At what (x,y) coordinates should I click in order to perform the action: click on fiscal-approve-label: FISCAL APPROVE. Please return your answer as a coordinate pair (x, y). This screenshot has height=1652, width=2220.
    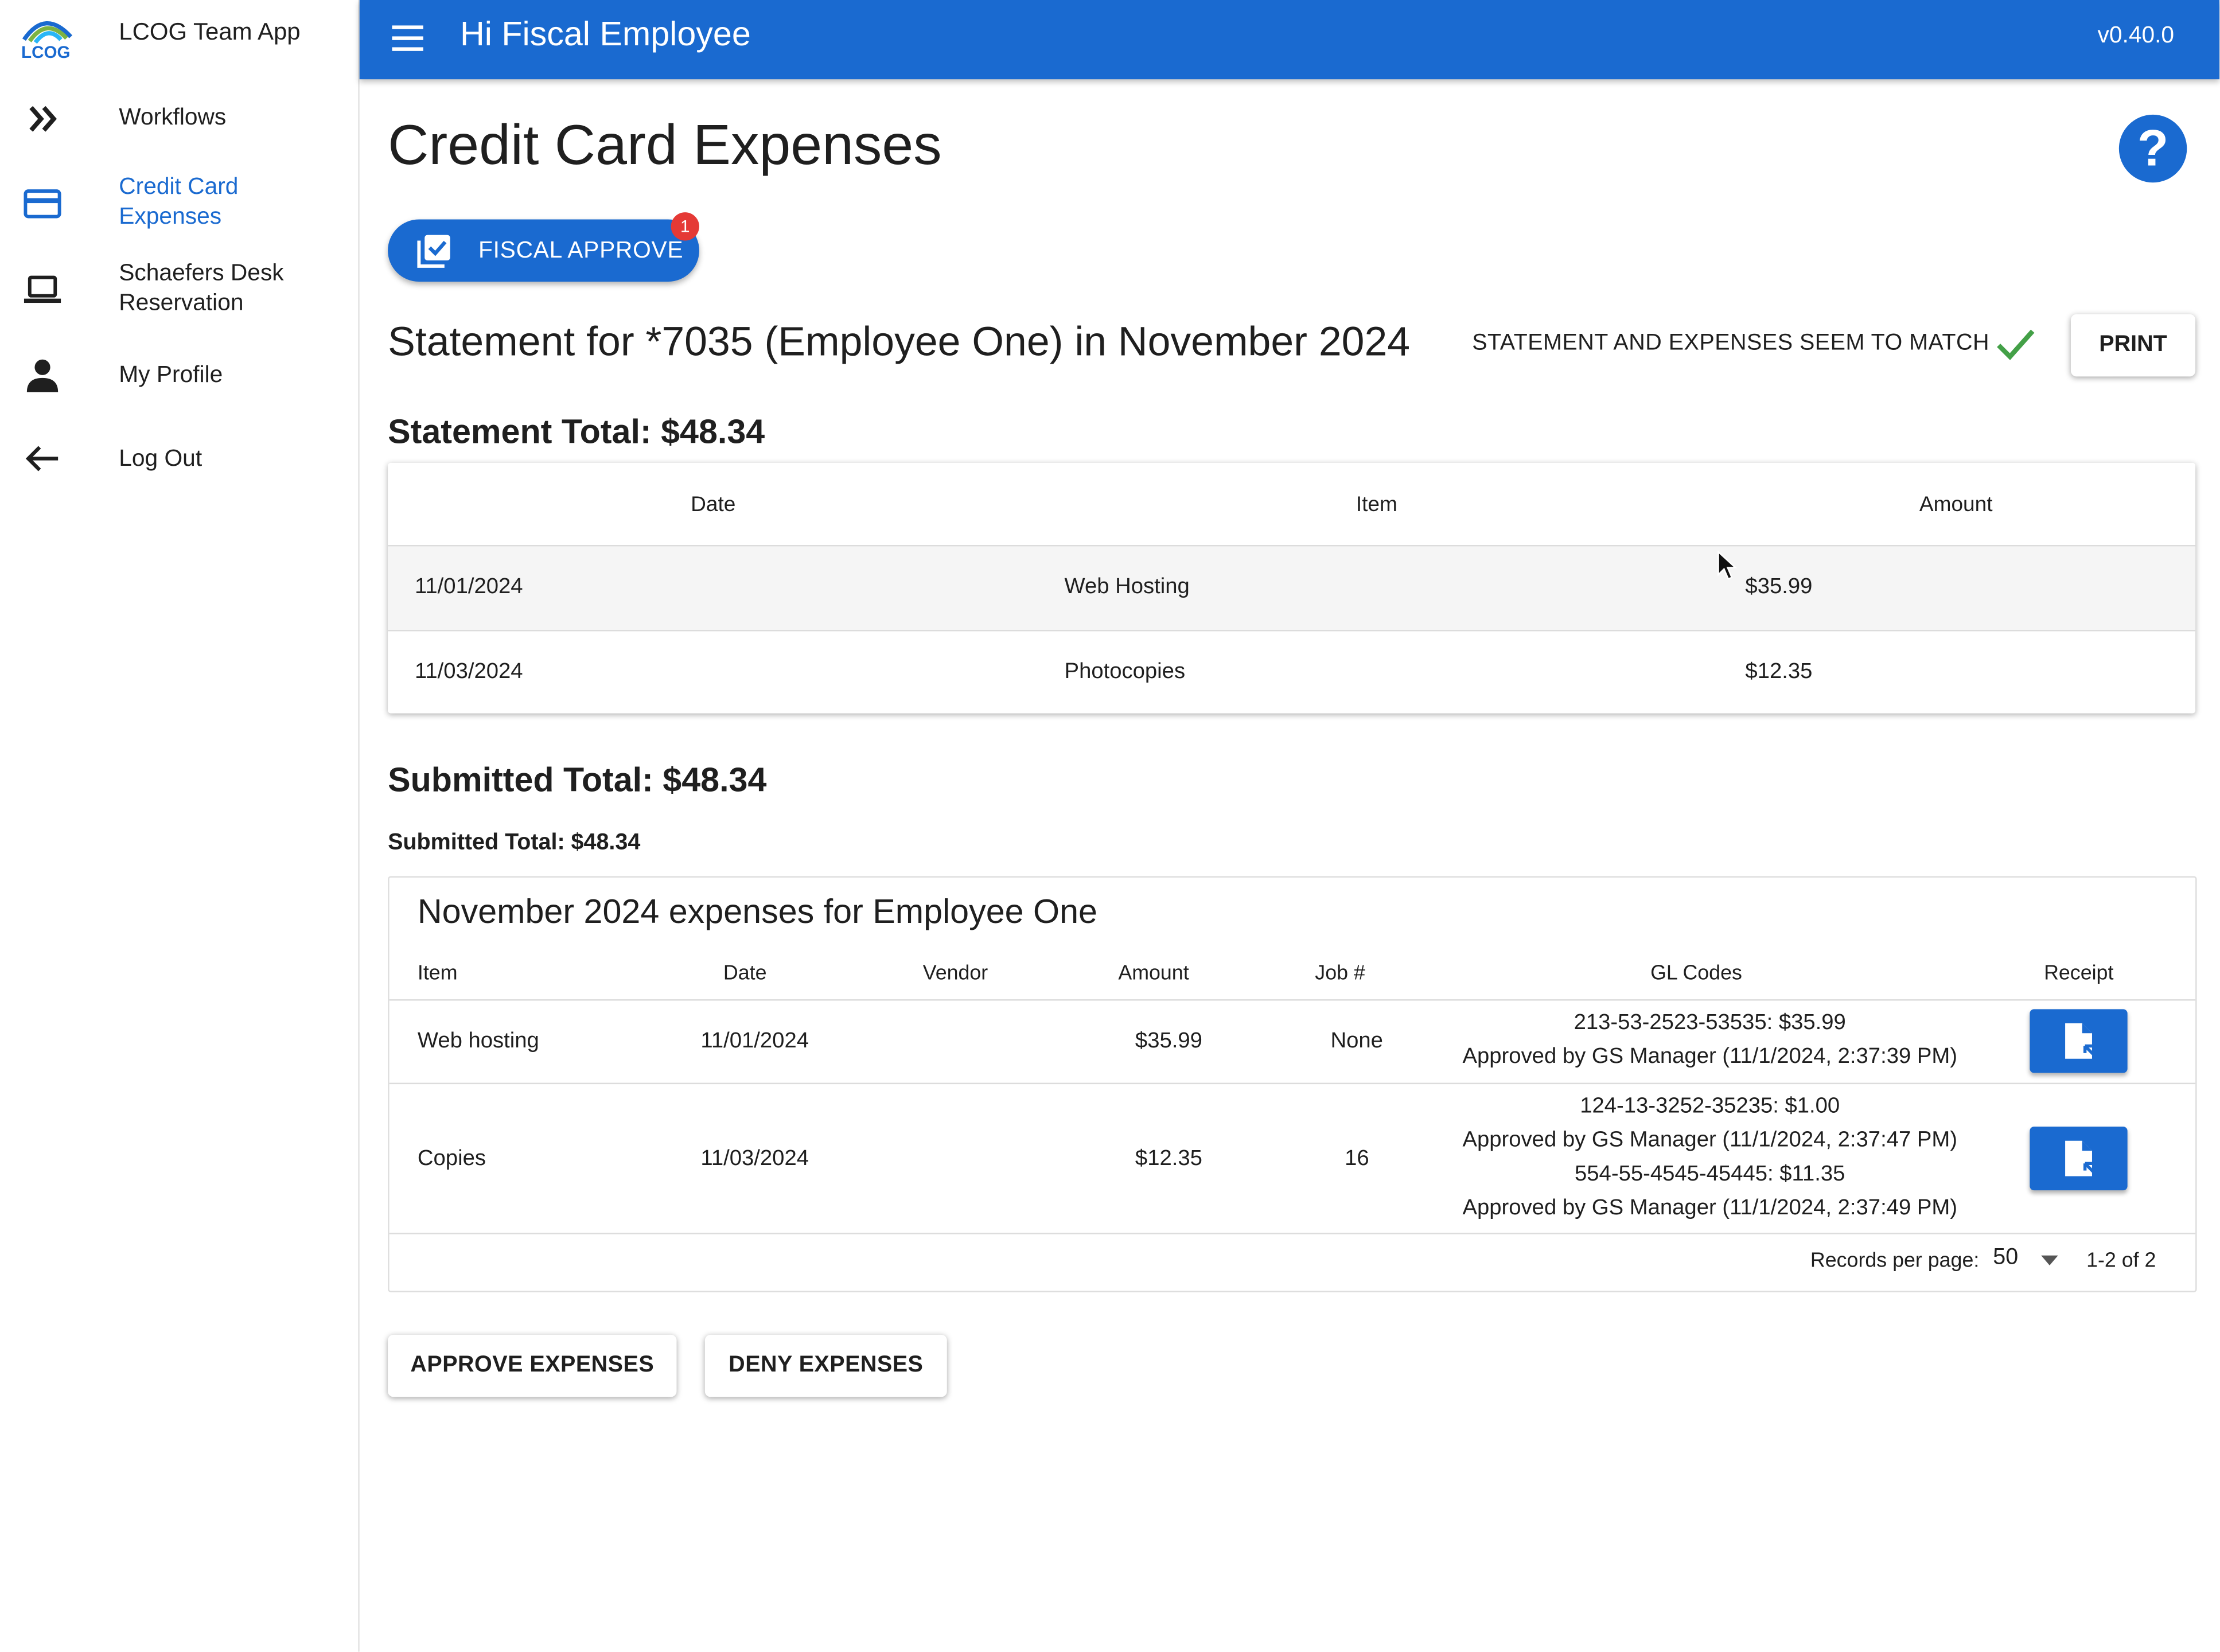
    Looking at the image, I should click on (581, 250).